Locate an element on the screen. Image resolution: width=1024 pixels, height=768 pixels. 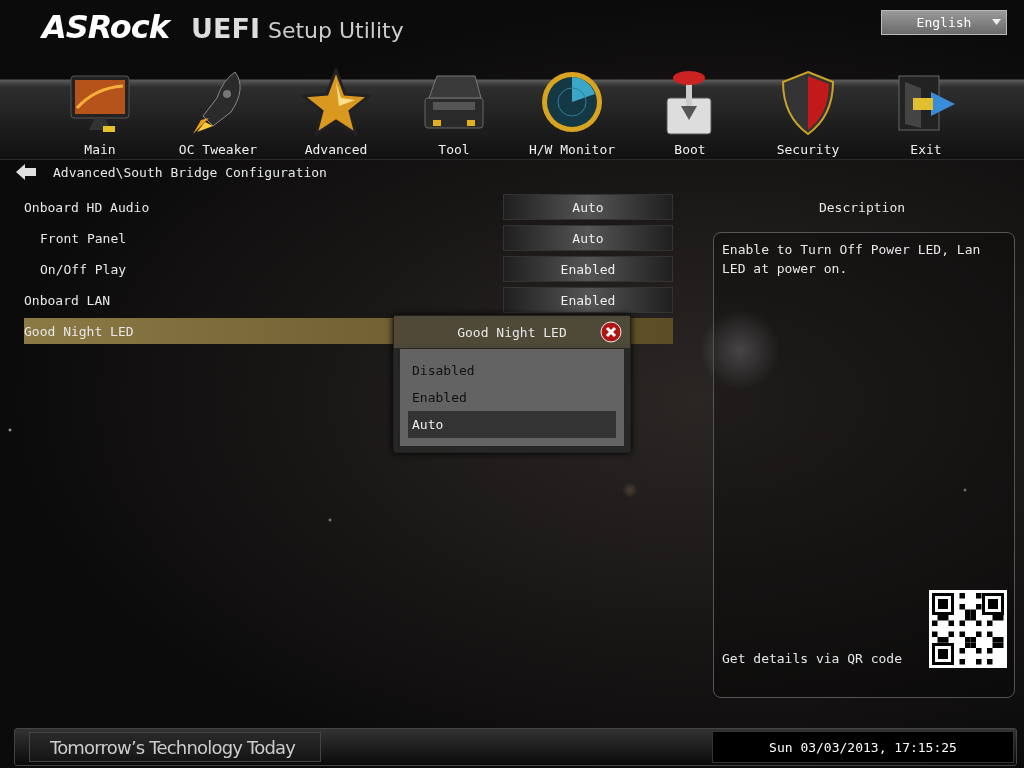
setting-label: Front Panel is located at coordinates (83, 238).